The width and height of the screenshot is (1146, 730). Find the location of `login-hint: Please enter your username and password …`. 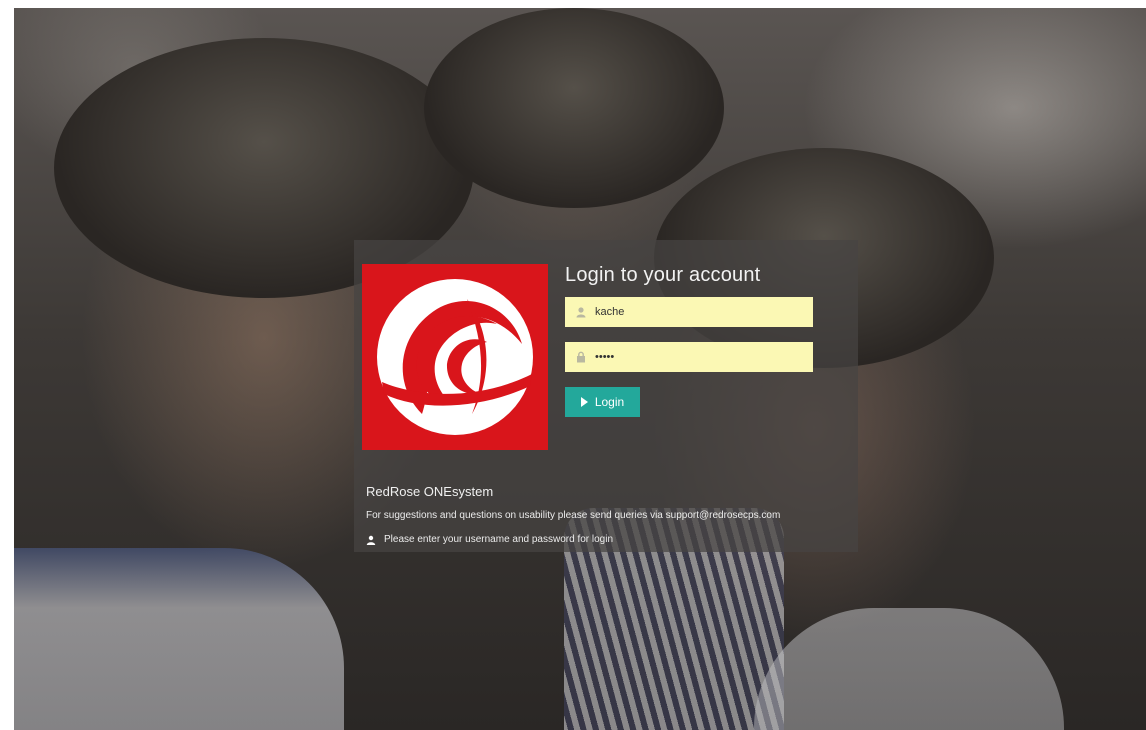

login-hint: Please enter your username and password … is located at coordinates (489, 539).